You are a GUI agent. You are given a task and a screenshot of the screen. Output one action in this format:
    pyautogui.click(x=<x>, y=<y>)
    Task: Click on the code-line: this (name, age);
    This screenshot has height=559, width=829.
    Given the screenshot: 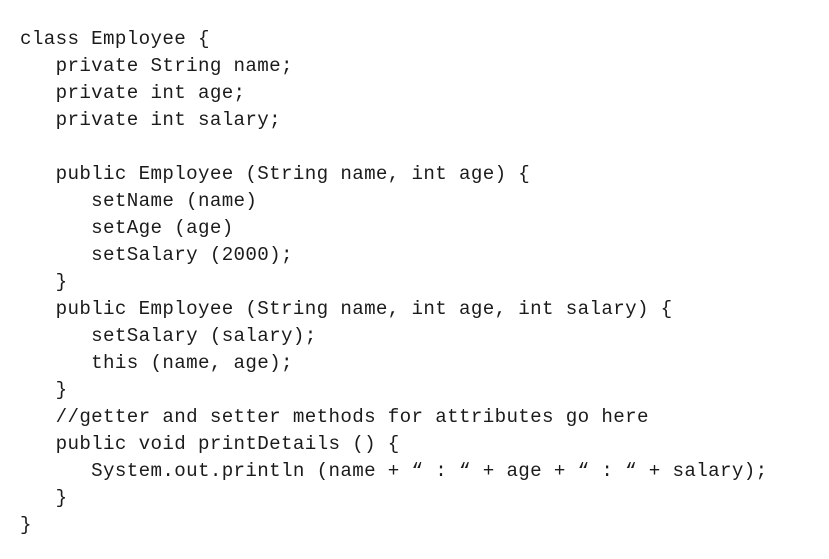 What is the action you would take?
    pyautogui.click(x=156, y=363)
    